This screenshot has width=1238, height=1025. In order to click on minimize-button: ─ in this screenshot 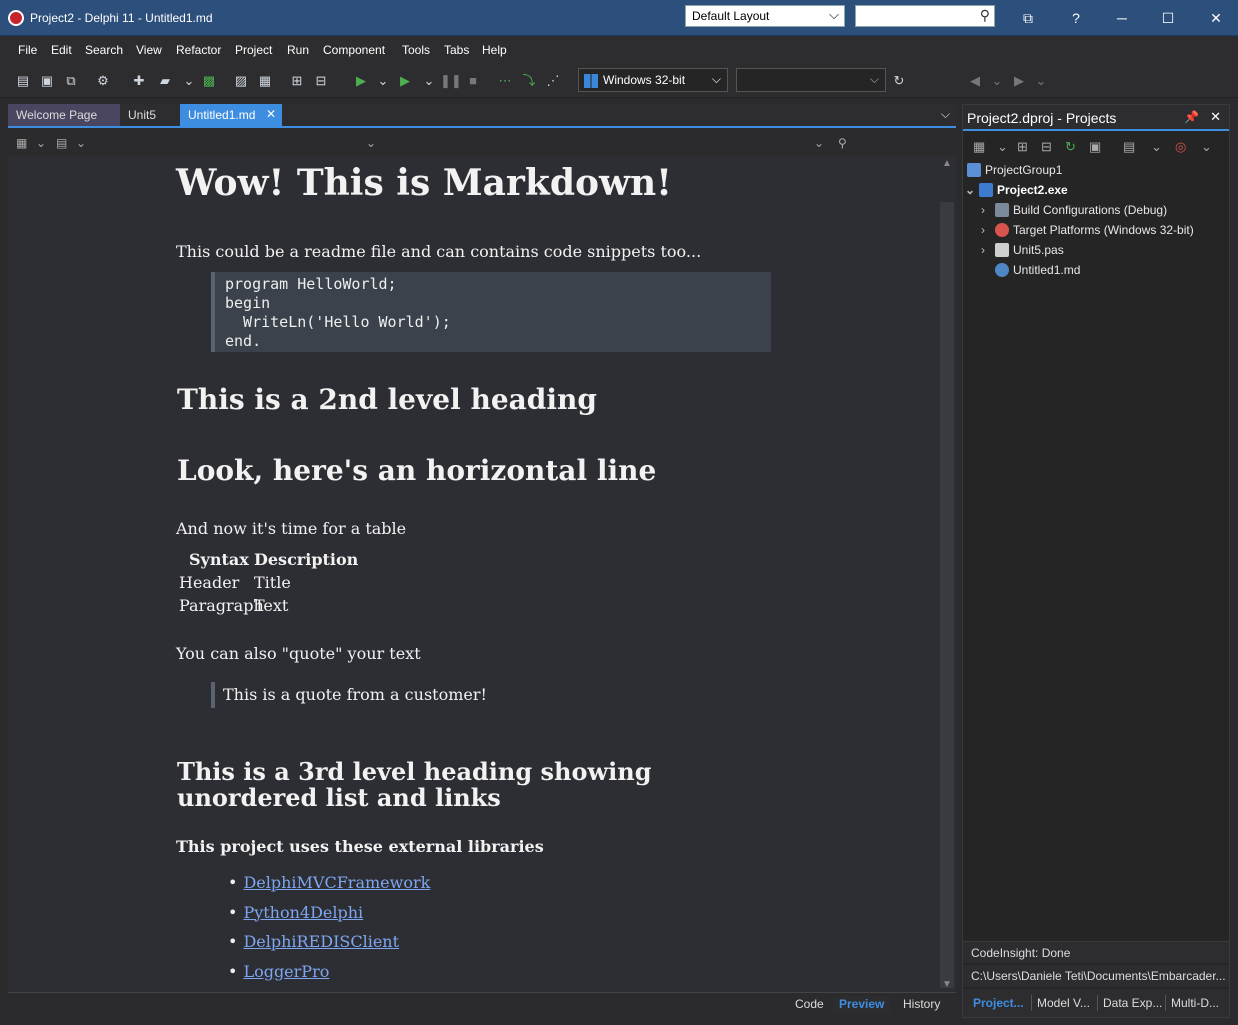, I will do `click(1122, 18)`.